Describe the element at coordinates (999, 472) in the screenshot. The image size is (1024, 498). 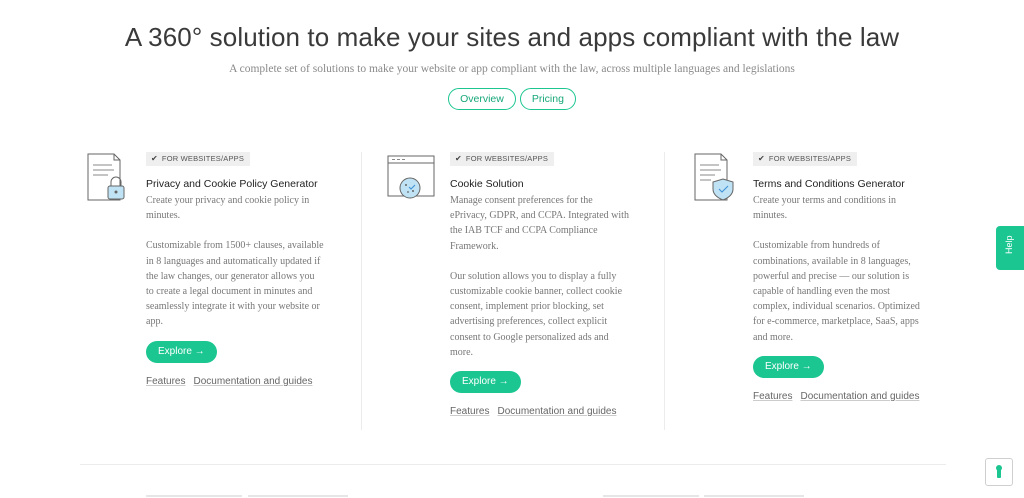
I see `privacy-shield-button` at that location.